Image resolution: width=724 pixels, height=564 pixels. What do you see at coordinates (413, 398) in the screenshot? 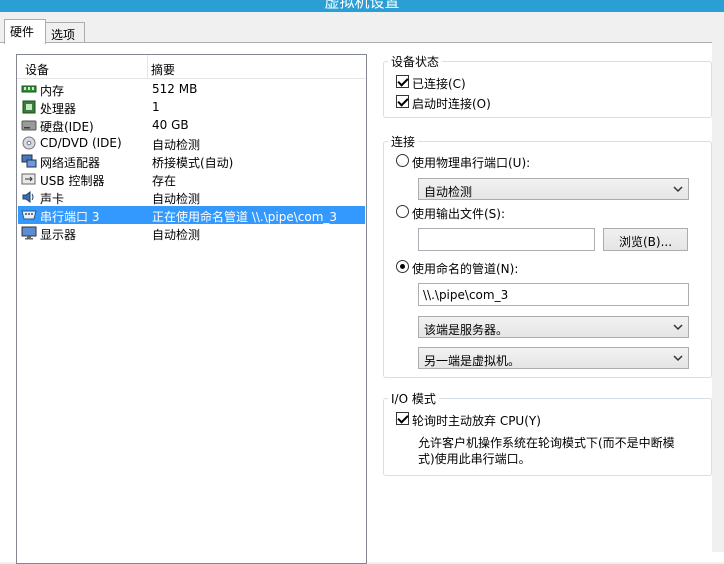
I see `io-mode-title: I/O 模式` at bounding box center [413, 398].